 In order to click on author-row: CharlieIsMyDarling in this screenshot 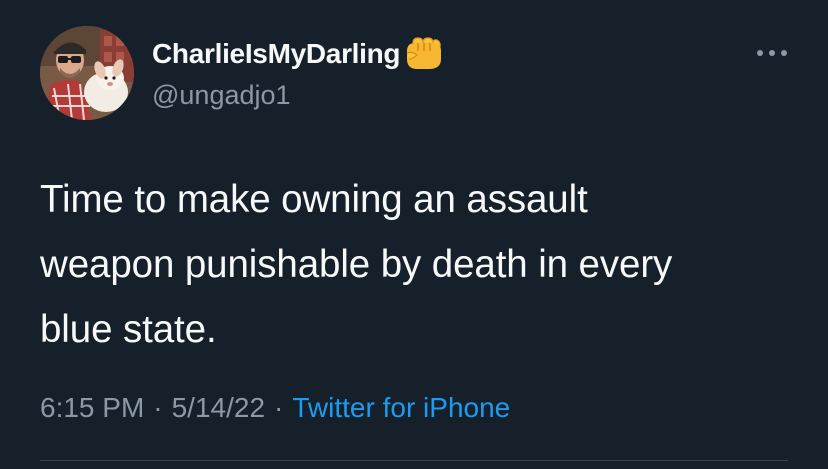, I will do `click(297, 54)`.